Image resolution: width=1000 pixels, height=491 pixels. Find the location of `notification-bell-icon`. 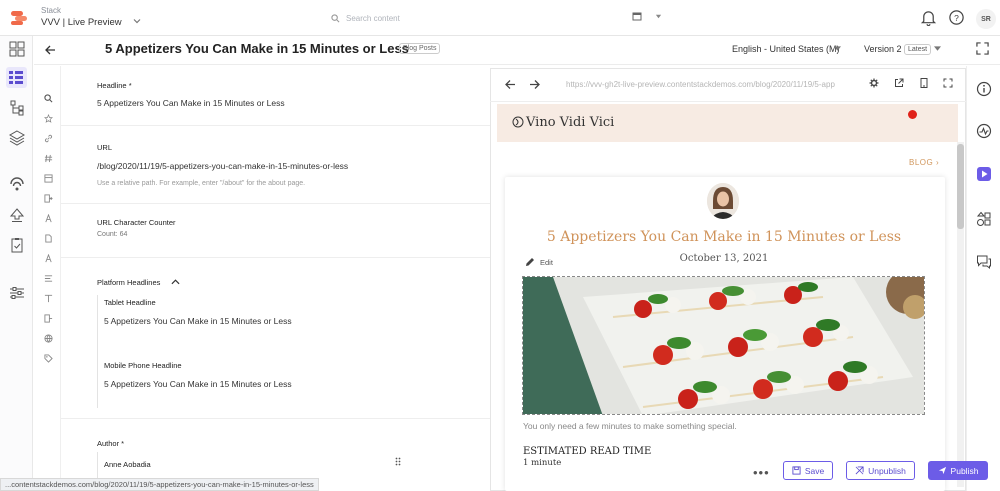

notification-bell-icon is located at coordinates (928, 17).